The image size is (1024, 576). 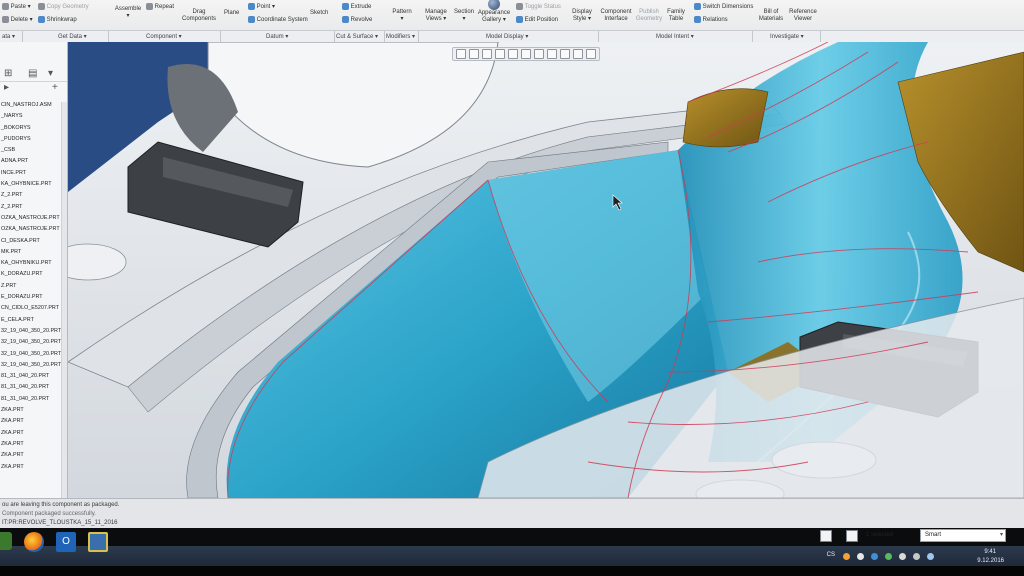 What do you see at coordinates (537, 20) in the screenshot?
I see `edit-position-button: Edit Position` at bounding box center [537, 20].